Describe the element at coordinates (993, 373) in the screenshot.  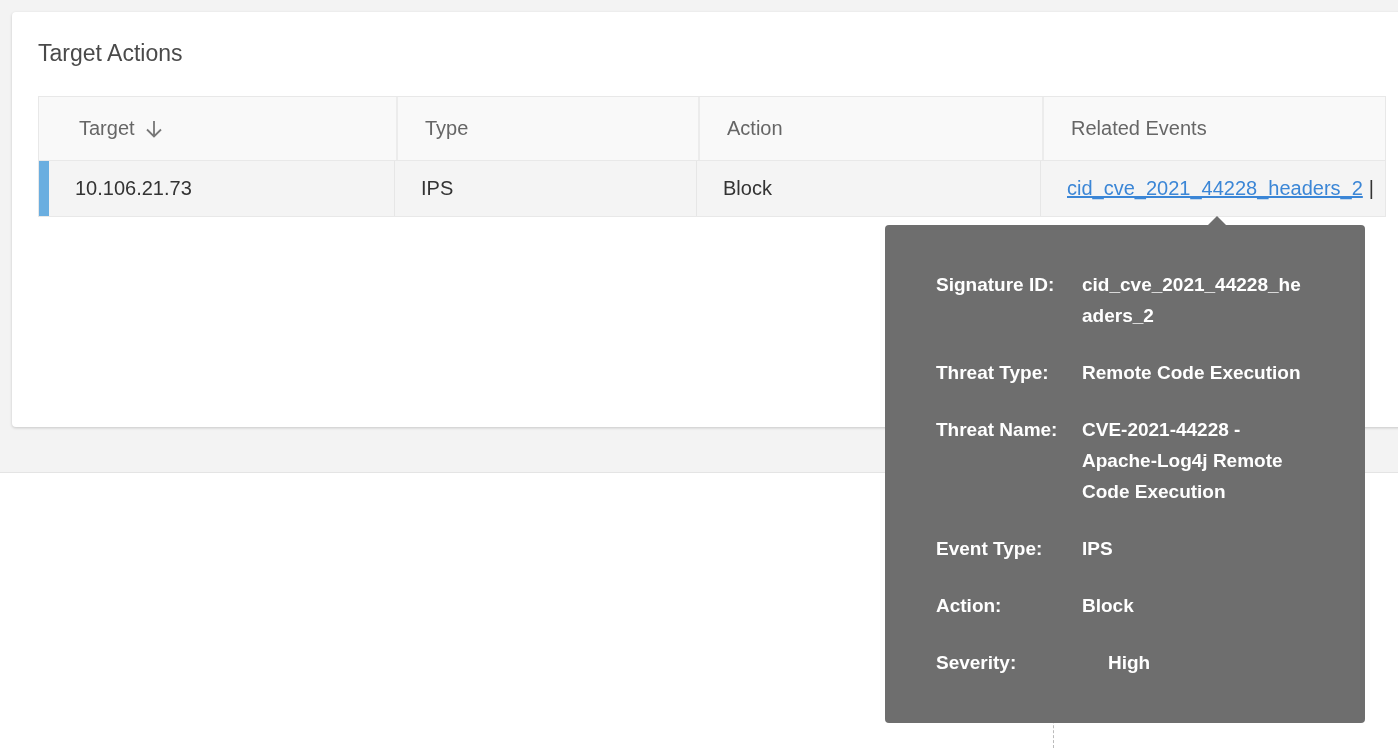
I see `tooltip-label: Threat Type:` at that location.